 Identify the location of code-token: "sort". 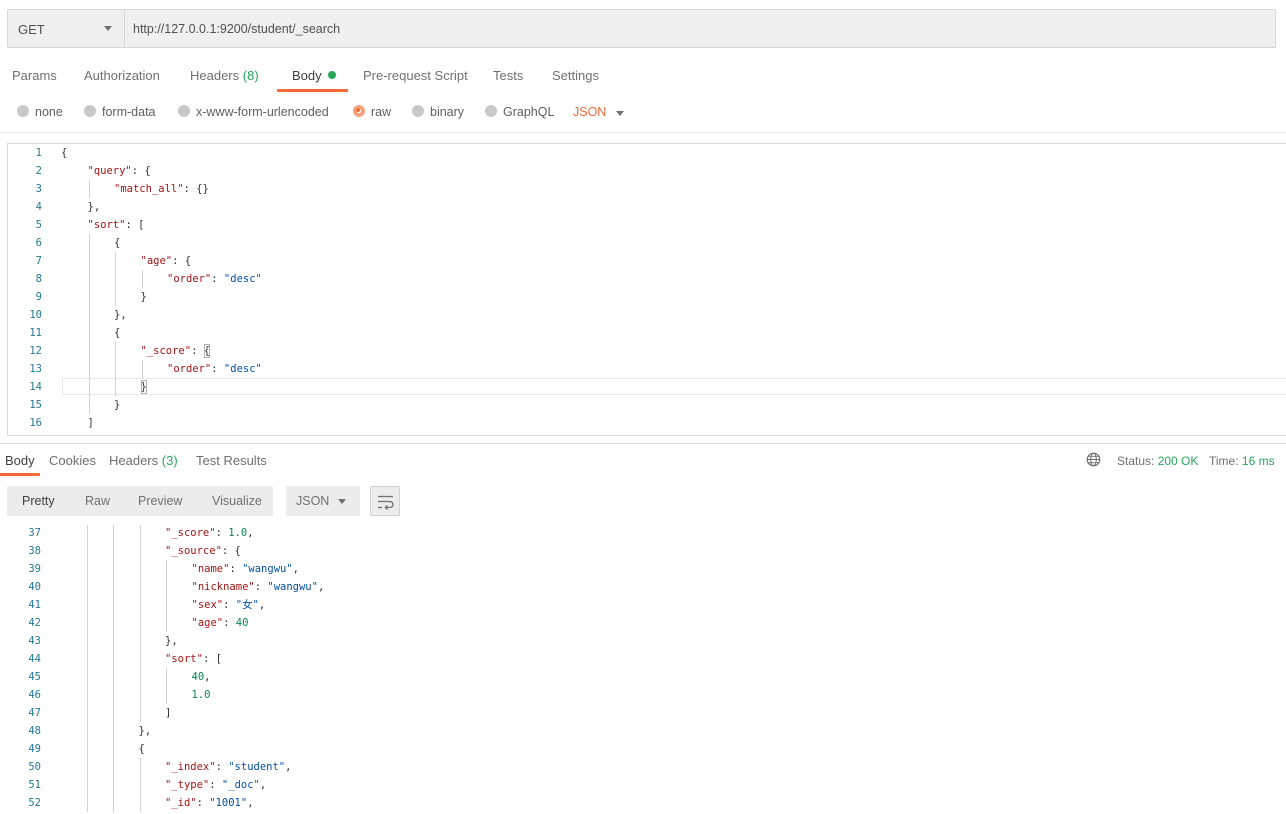
(184, 659).